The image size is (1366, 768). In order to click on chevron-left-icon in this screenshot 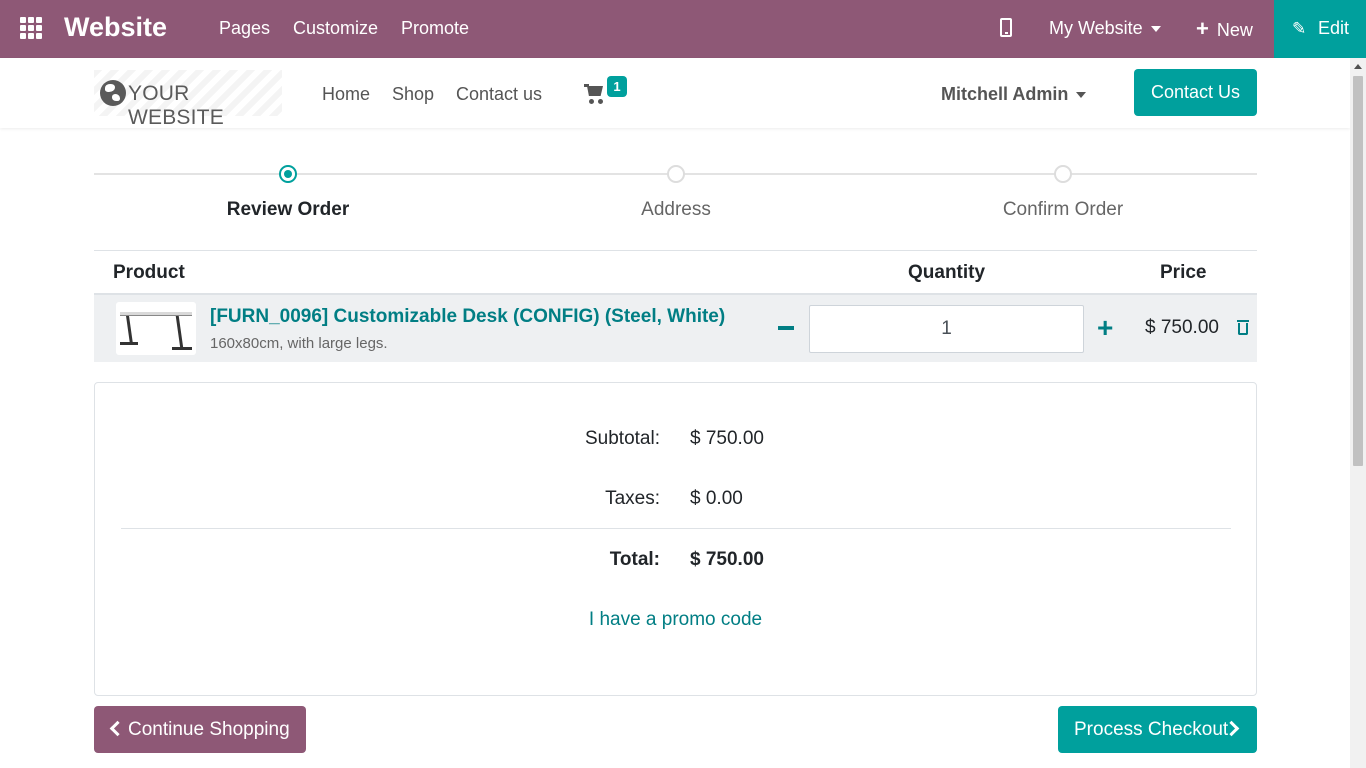, I will do `click(117, 728)`.